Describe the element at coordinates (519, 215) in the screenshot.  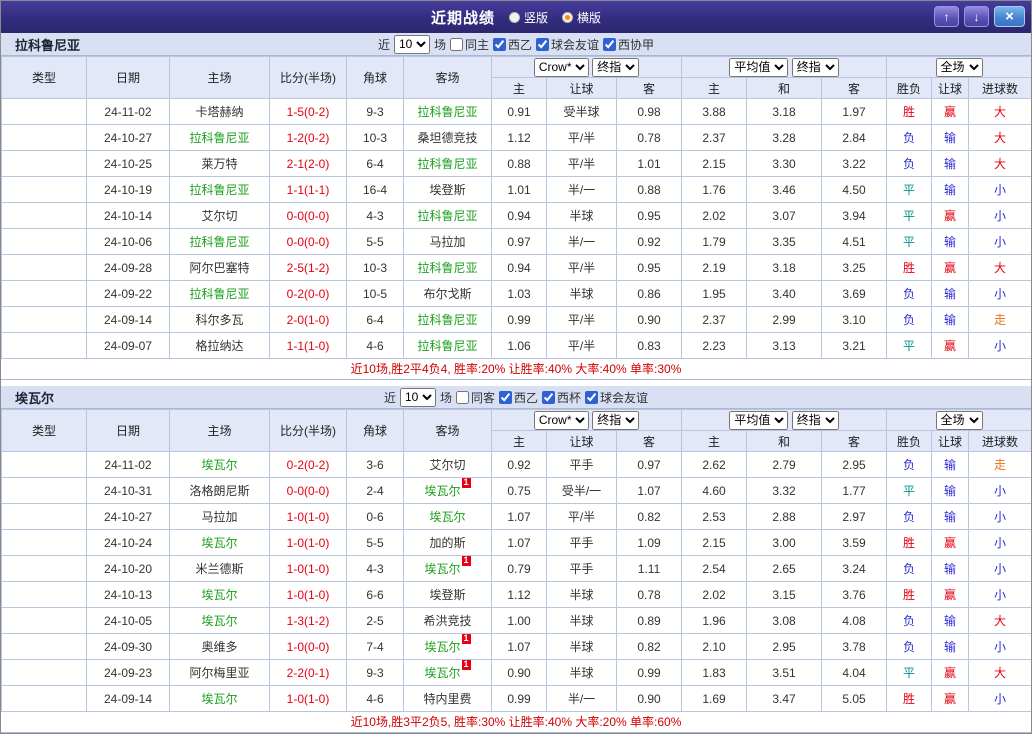
I see `odds-home: 0.94` at that location.